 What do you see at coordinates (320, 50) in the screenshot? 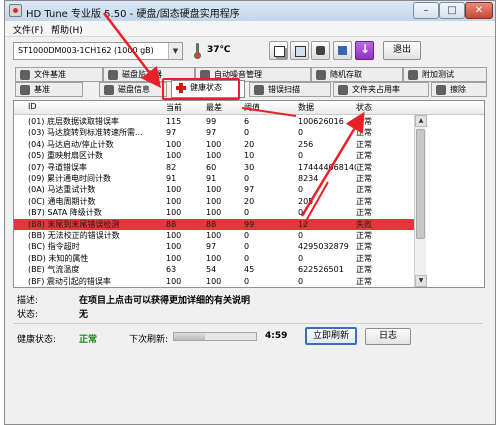
I see `camera-icon` at bounding box center [320, 50].